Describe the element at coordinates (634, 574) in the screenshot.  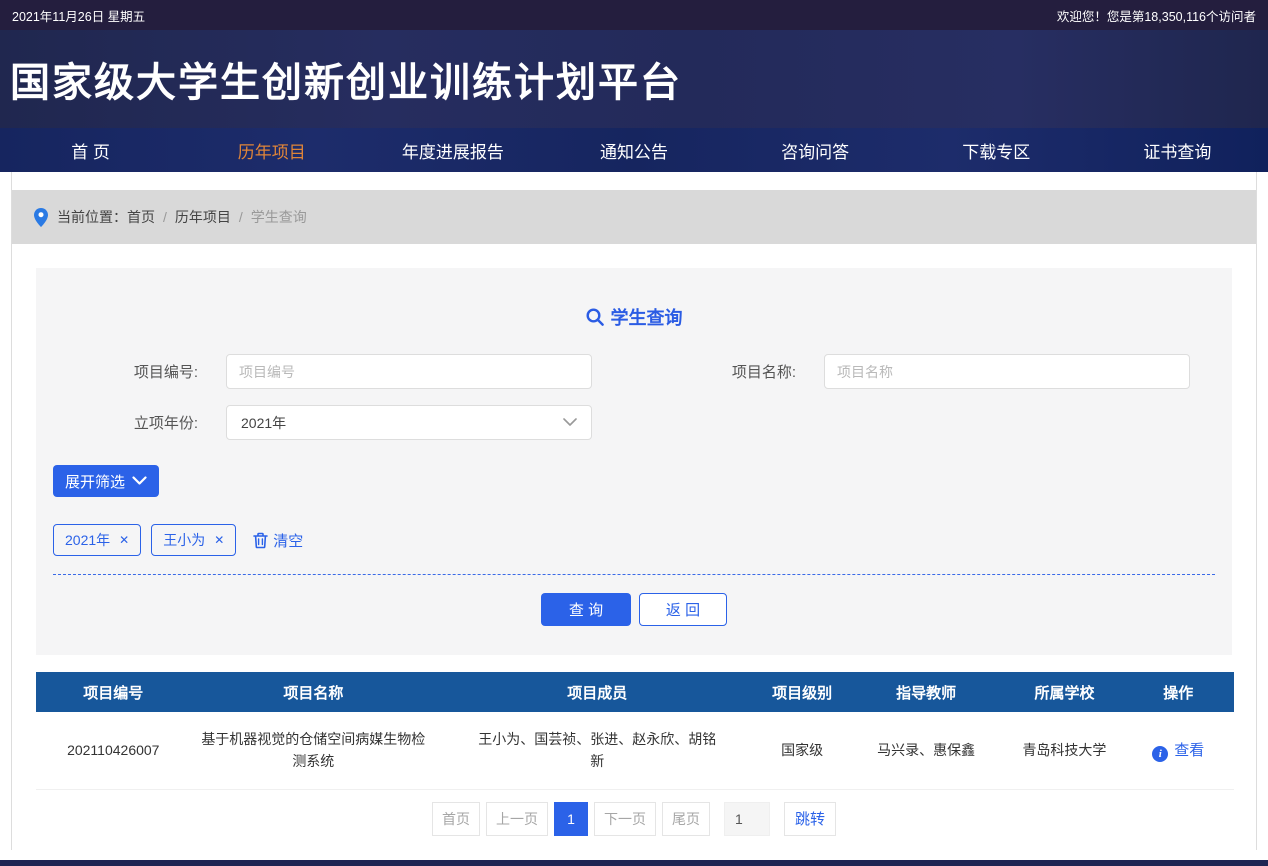
I see `dashed-divider` at that location.